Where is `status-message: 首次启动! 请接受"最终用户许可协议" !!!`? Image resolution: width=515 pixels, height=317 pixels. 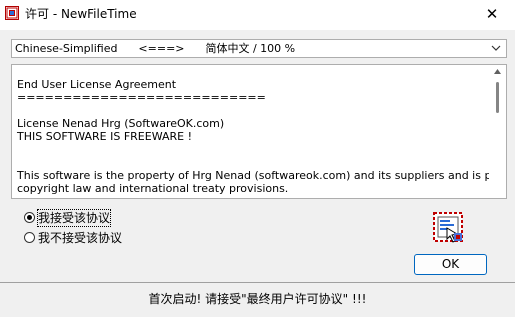
status-message: 首次启动! 请接受"最终用户许可协议" !!! is located at coordinates (257, 299).